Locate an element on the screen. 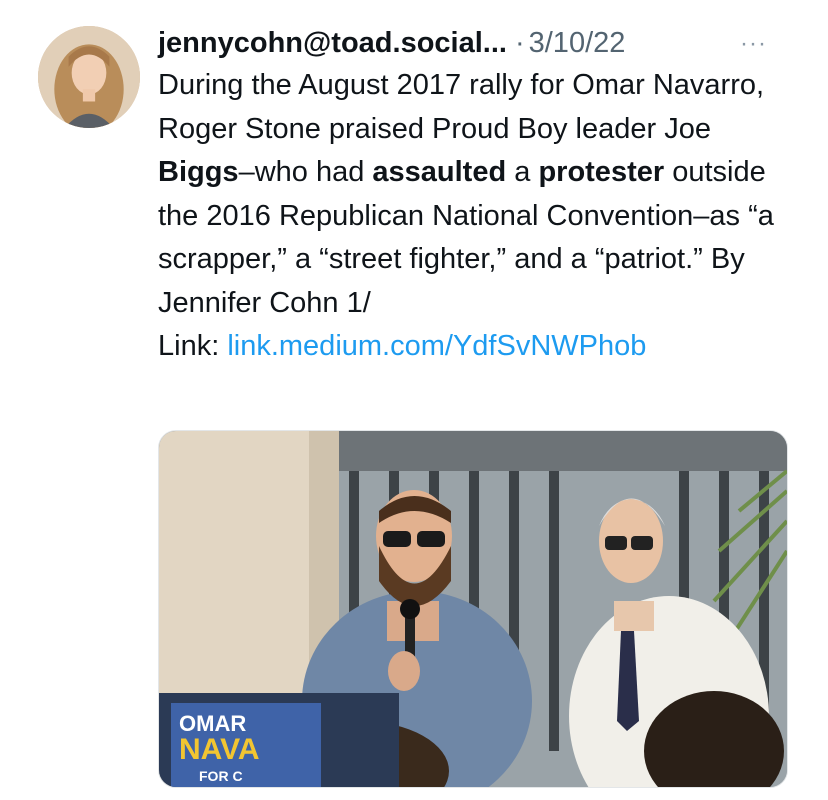 The height and width of the screenshot is (800, 828). tweet-text-bold: assaulted is located at coordinates (439, 172).